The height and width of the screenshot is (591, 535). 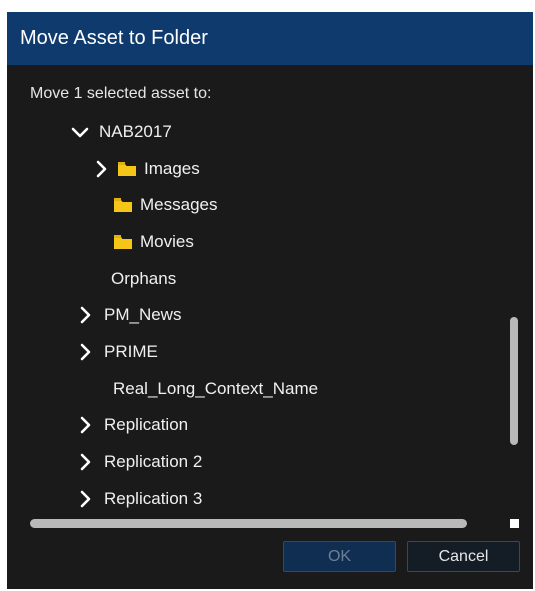 What do you see at coordinates (146, 424) in the screenshot?
I see `tree-item-label: Replication` at bounding box center [146, 424].